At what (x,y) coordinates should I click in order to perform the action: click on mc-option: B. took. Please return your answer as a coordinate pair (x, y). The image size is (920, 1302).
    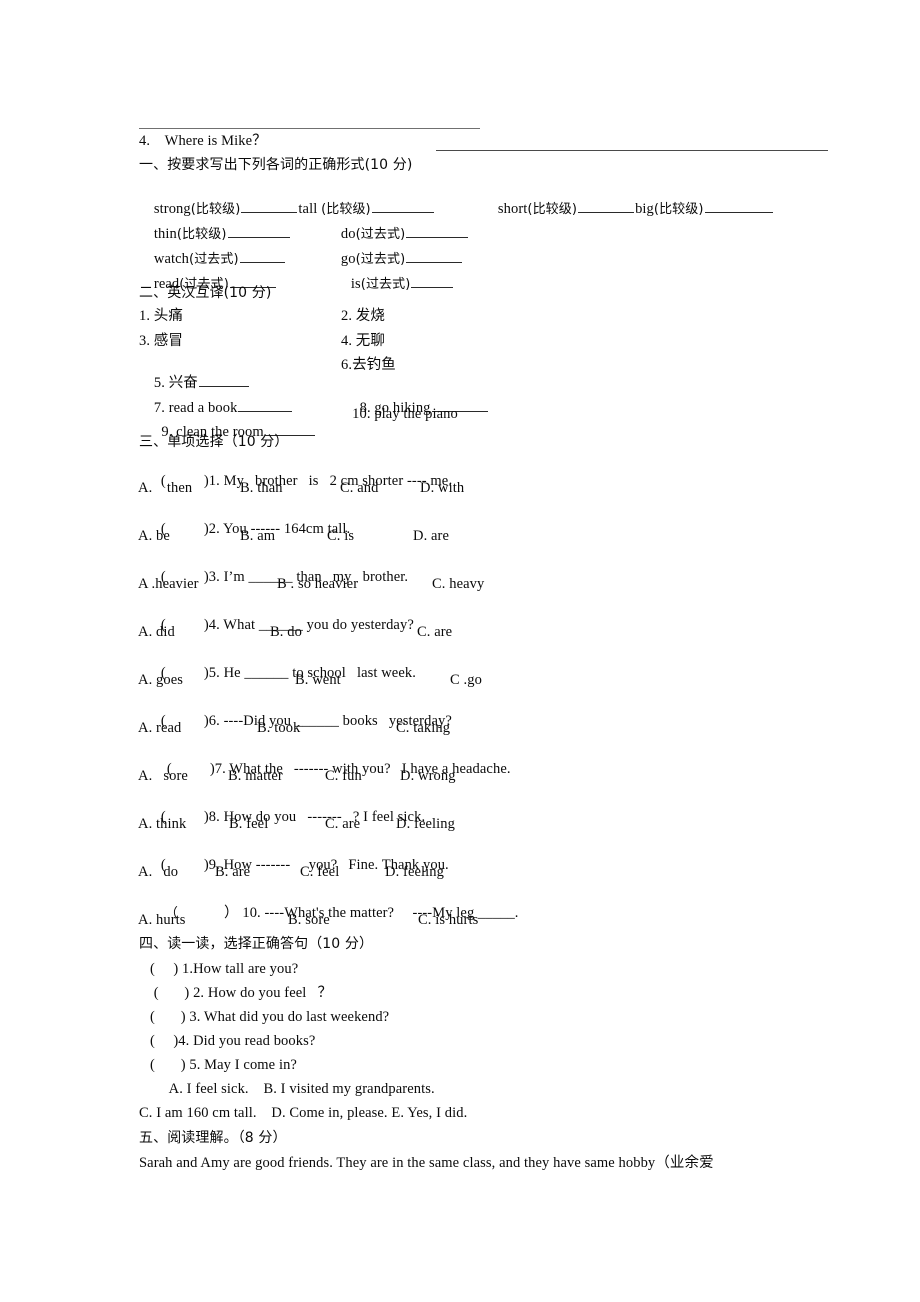
    Looking at the image, I should click on (278, 728).